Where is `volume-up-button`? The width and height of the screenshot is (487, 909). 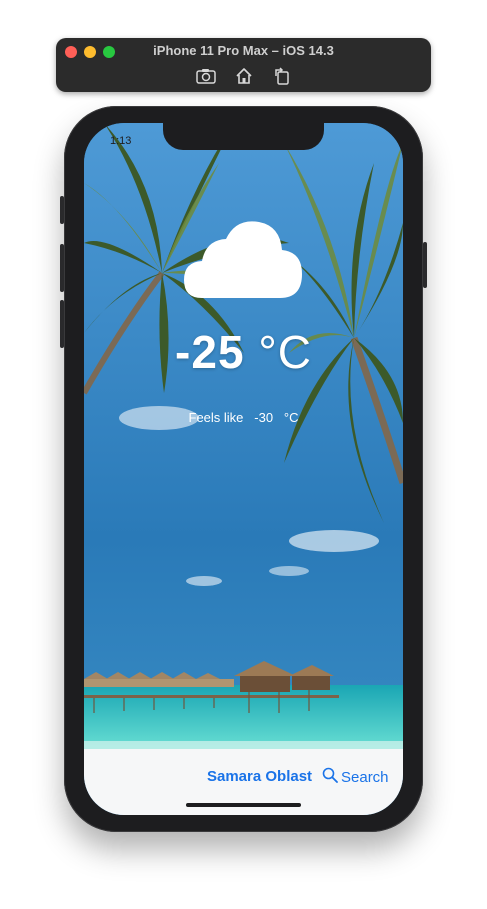 volume-up-button is located at coordinates (62, 268).